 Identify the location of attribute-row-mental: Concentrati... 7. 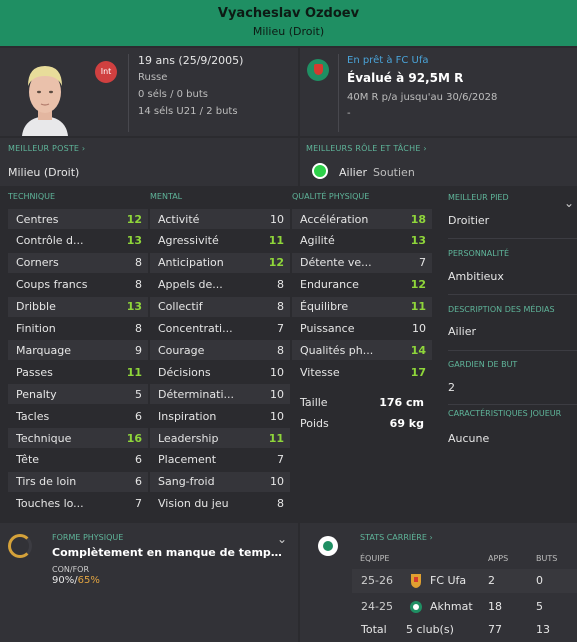
(220, 329).